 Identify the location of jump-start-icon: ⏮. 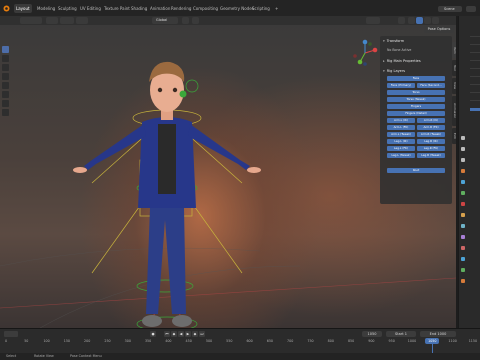
(167, 334).